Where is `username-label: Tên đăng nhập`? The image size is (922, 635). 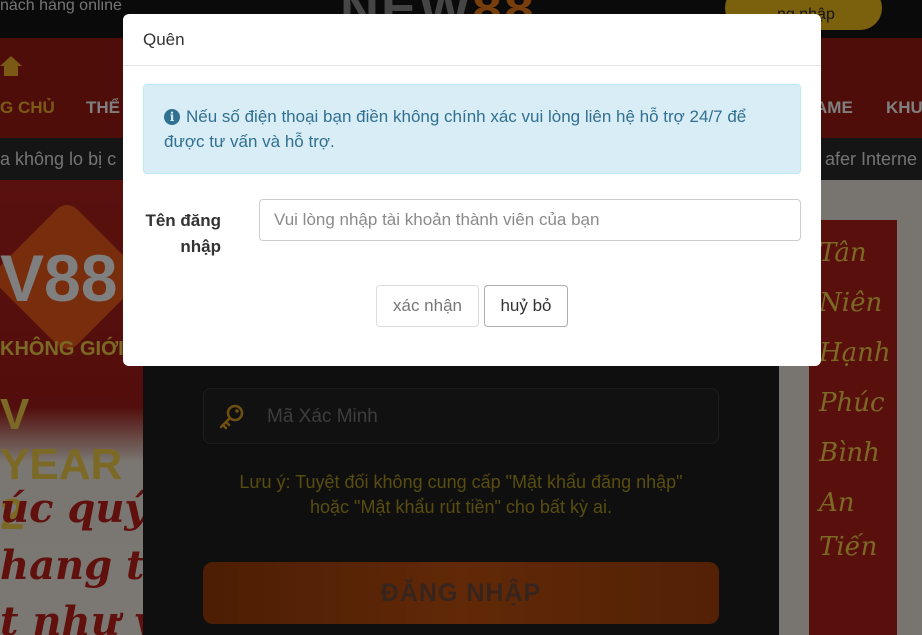 username-label: Tên đăng nhập is located at coordinates (183, 233).